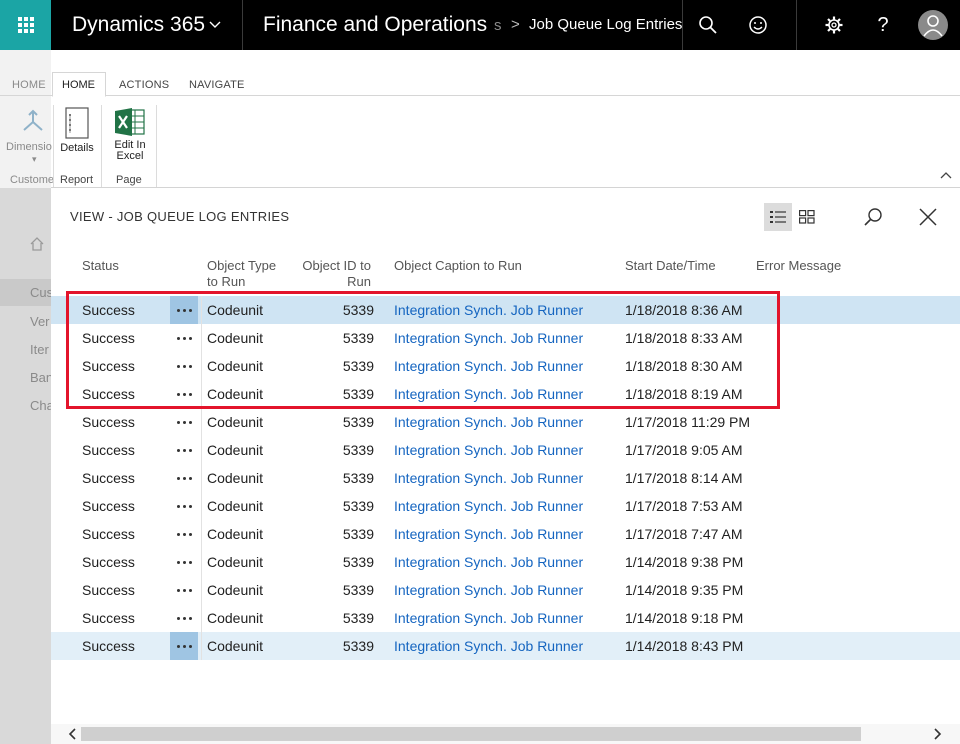 This screenshot has width=960, height=744. What do you see at coordinates (946, 176) in the screenshot?
I see `chevron-up-icon` at bounding box center [946, 176].